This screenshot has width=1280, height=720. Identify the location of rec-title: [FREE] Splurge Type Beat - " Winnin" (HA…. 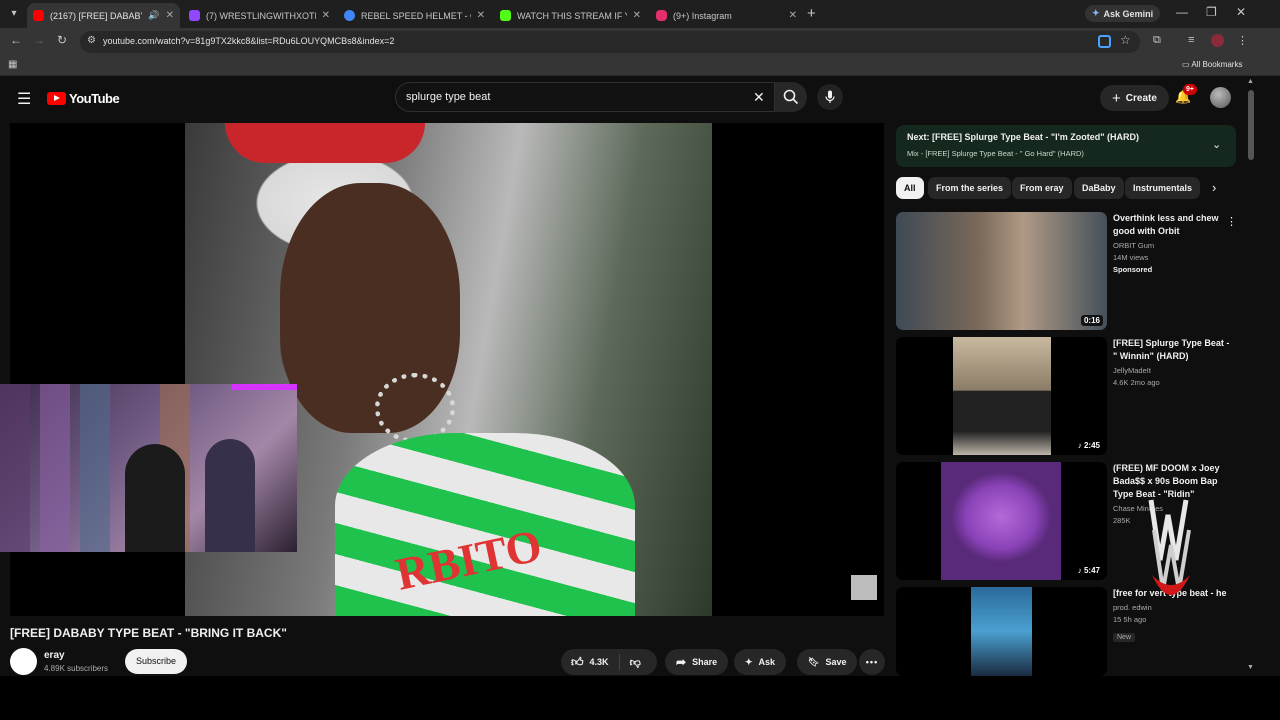
(1173, 350).